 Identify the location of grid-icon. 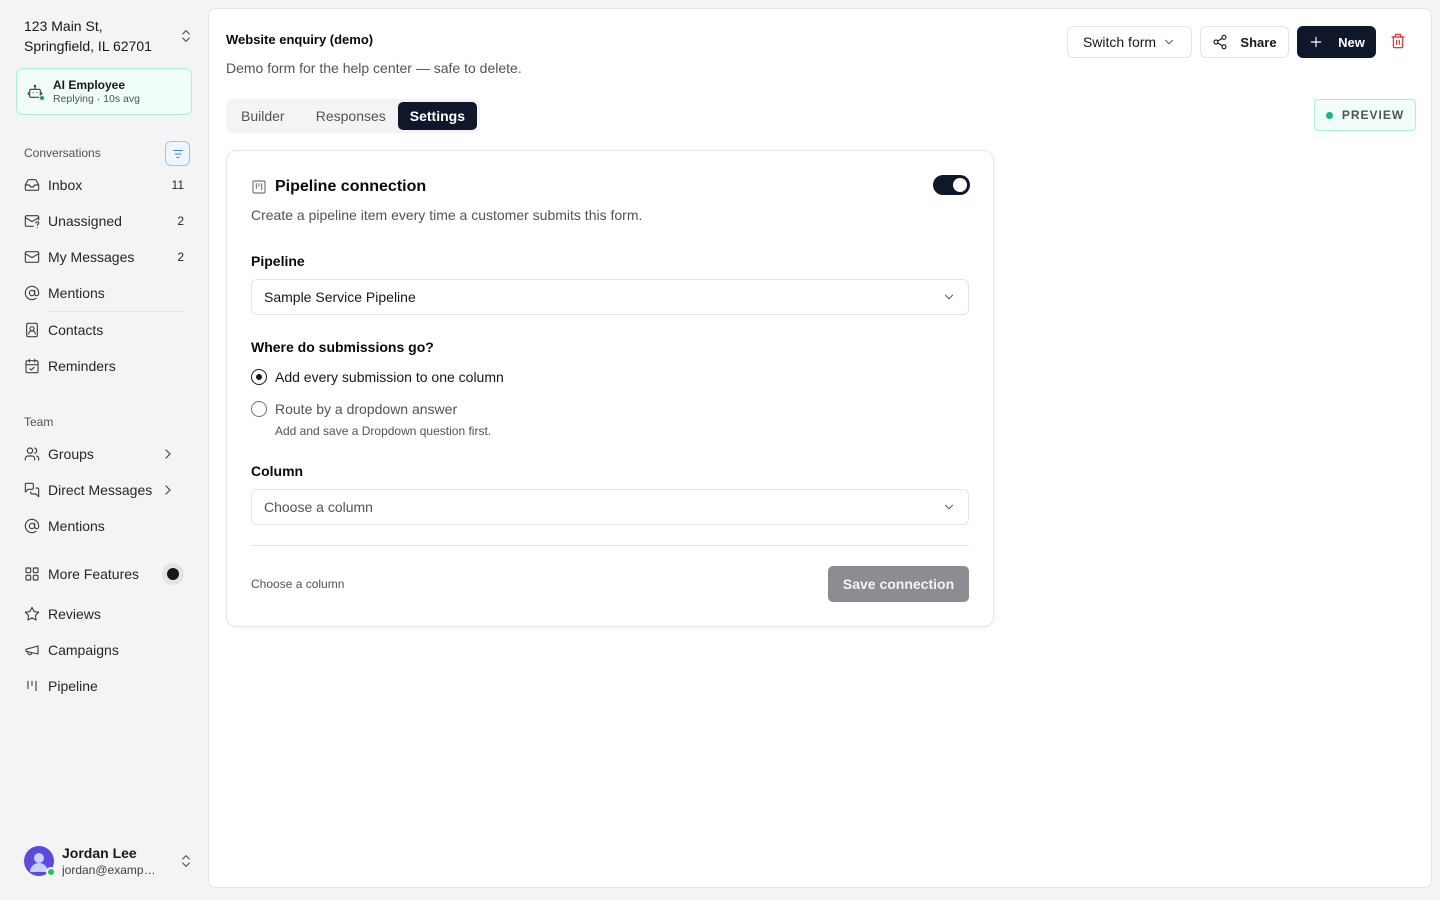
(32, 574).